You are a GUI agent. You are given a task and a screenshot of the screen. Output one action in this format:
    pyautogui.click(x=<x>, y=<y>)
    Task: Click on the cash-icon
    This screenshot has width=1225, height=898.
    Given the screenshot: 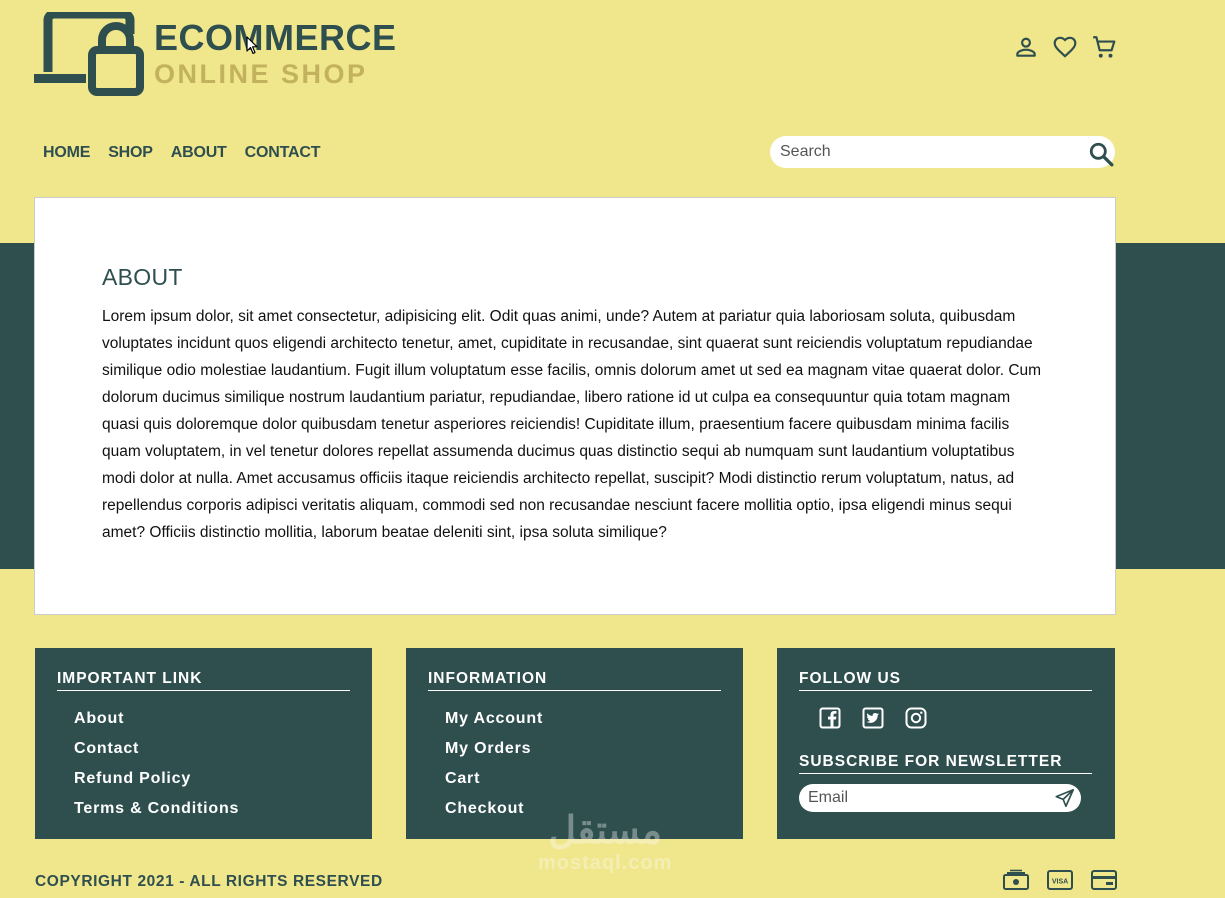 What is the action you would take?
    pyautogui.click(x=1016, y=879)
    